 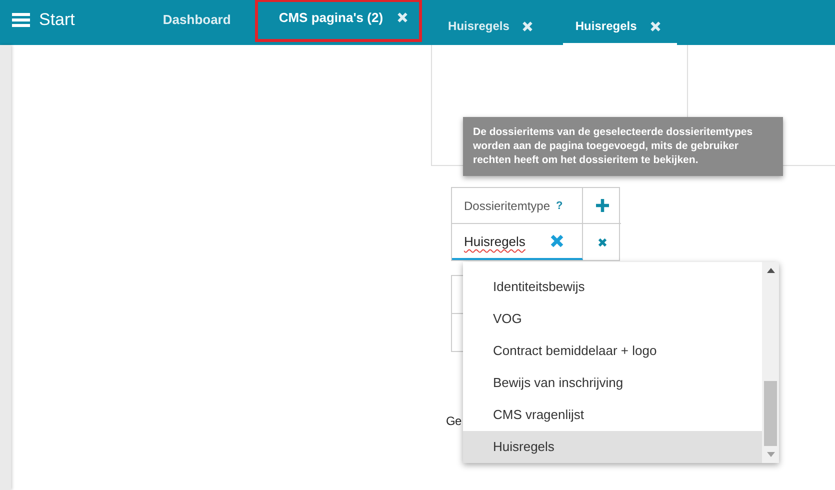 What do you see at coordinates (623, 146) in the screenshot?
I see `tooltip: De dossieritems van de geselecteerde dossieritemtypes worden aan de pagina toegevoegd, mits de gebruiker rechten heeft om het dossieritem te bekijken.` at bounding box center [623, 146].